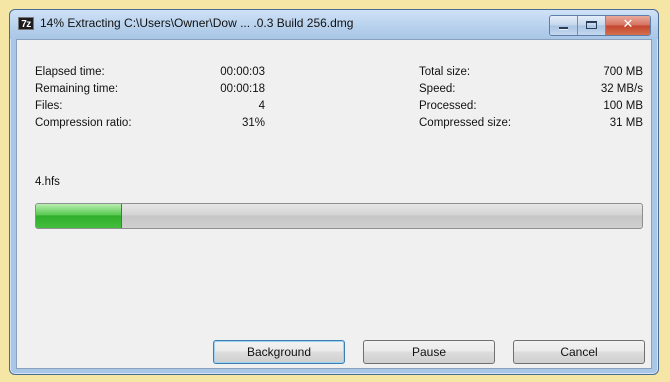 The image size is (670, 382). I want to click on cancel-button: Cancel, so click(579, 352).